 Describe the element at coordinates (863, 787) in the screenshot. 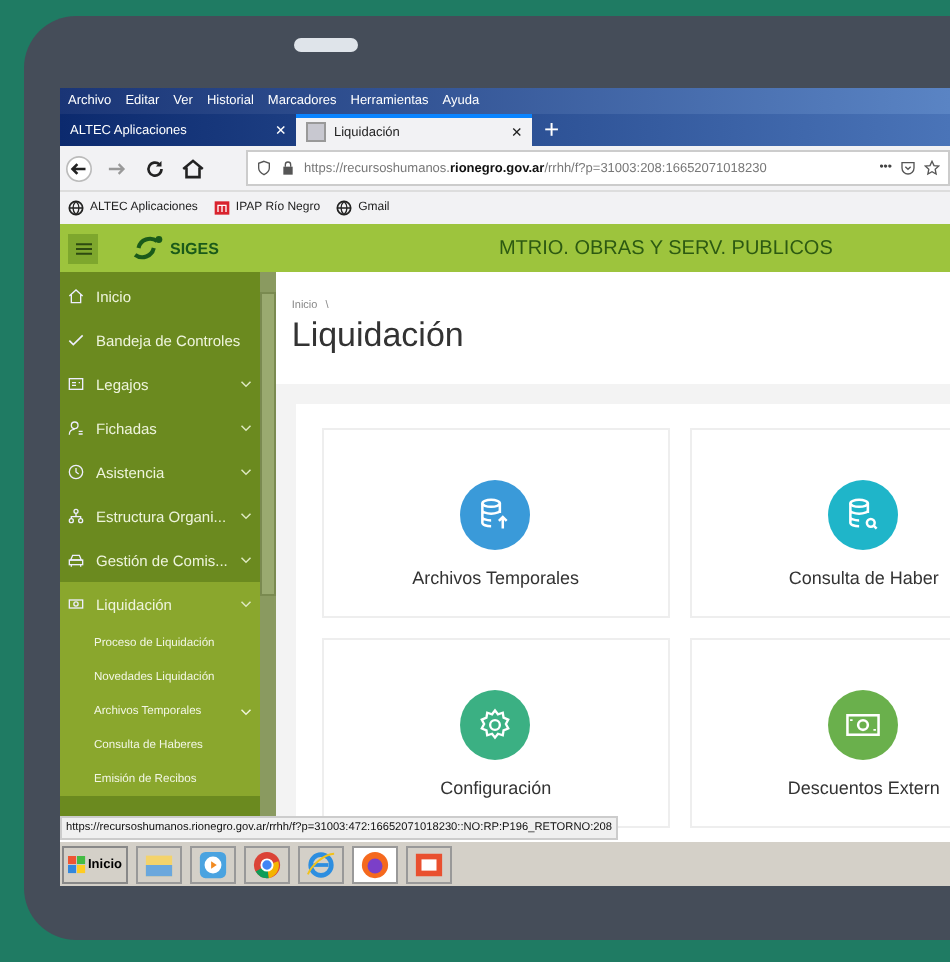

I see `card-title: Descuentos Extern` at that location.